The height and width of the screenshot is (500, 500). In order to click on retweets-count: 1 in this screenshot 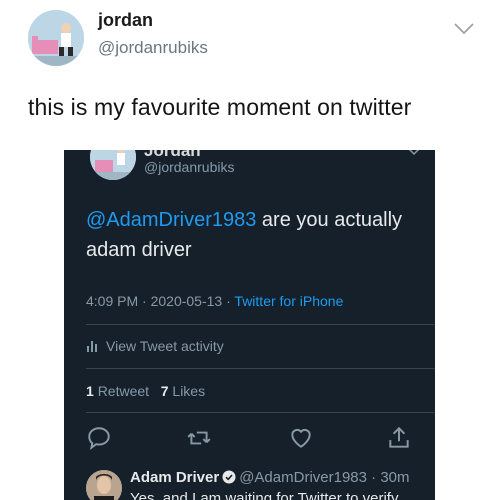, I will do `click(90, 391)`.